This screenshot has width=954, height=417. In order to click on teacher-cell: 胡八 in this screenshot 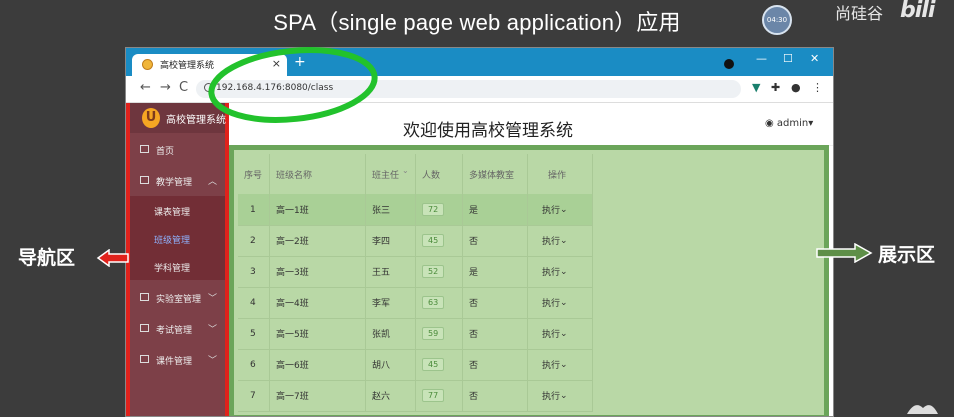, I will do `click(391, 364)`.